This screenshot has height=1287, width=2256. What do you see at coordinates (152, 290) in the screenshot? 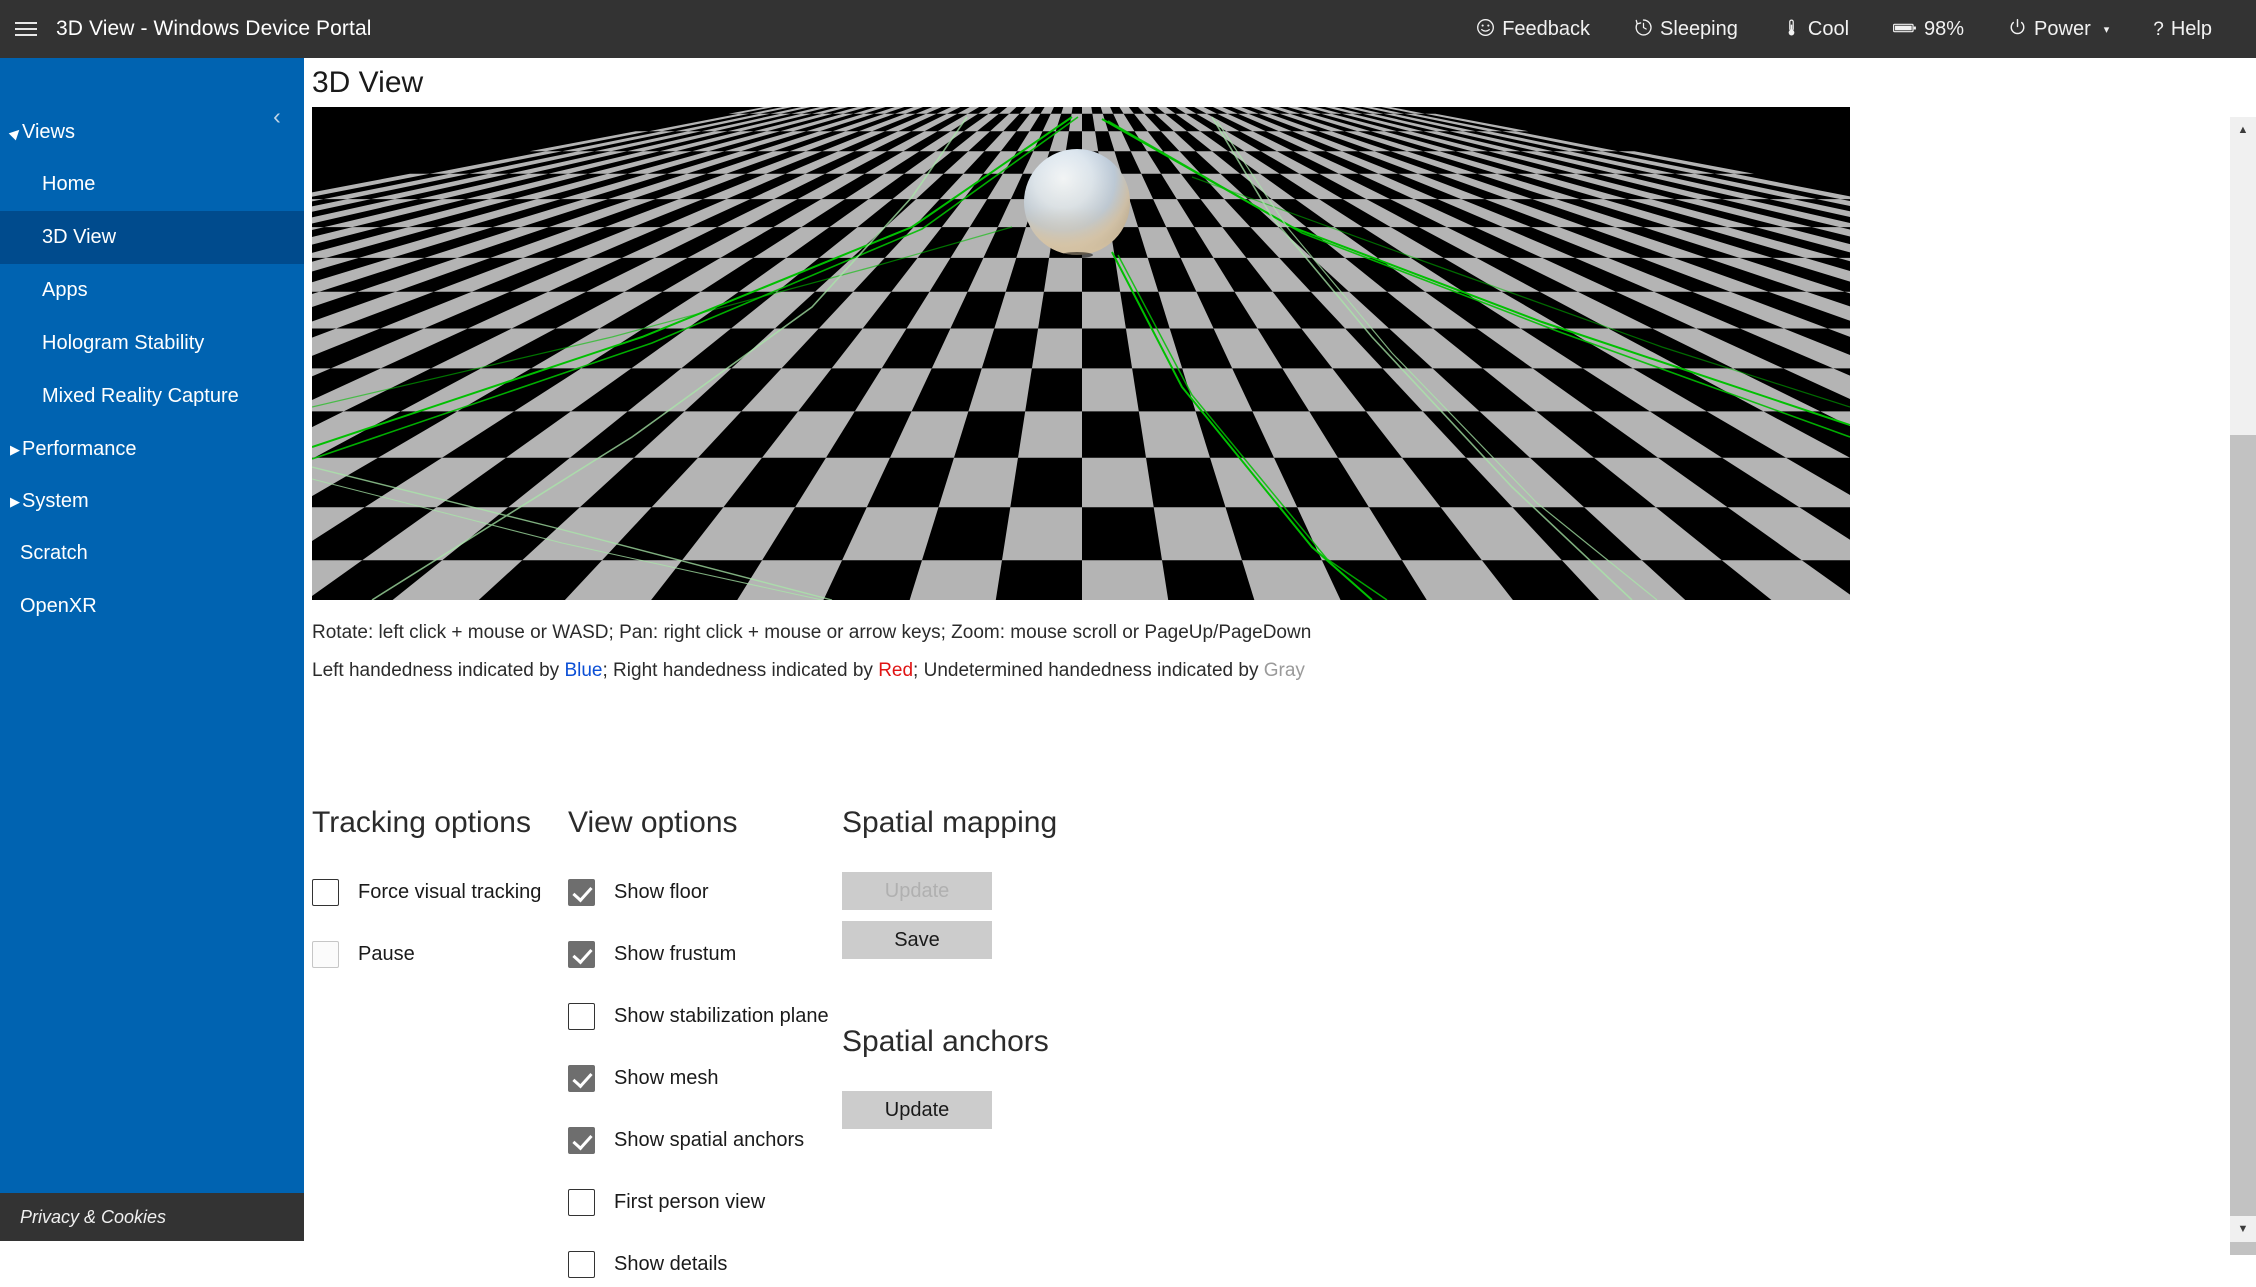
I see `sidebar-item-apps: Apps` at bounding box center [152, 290].